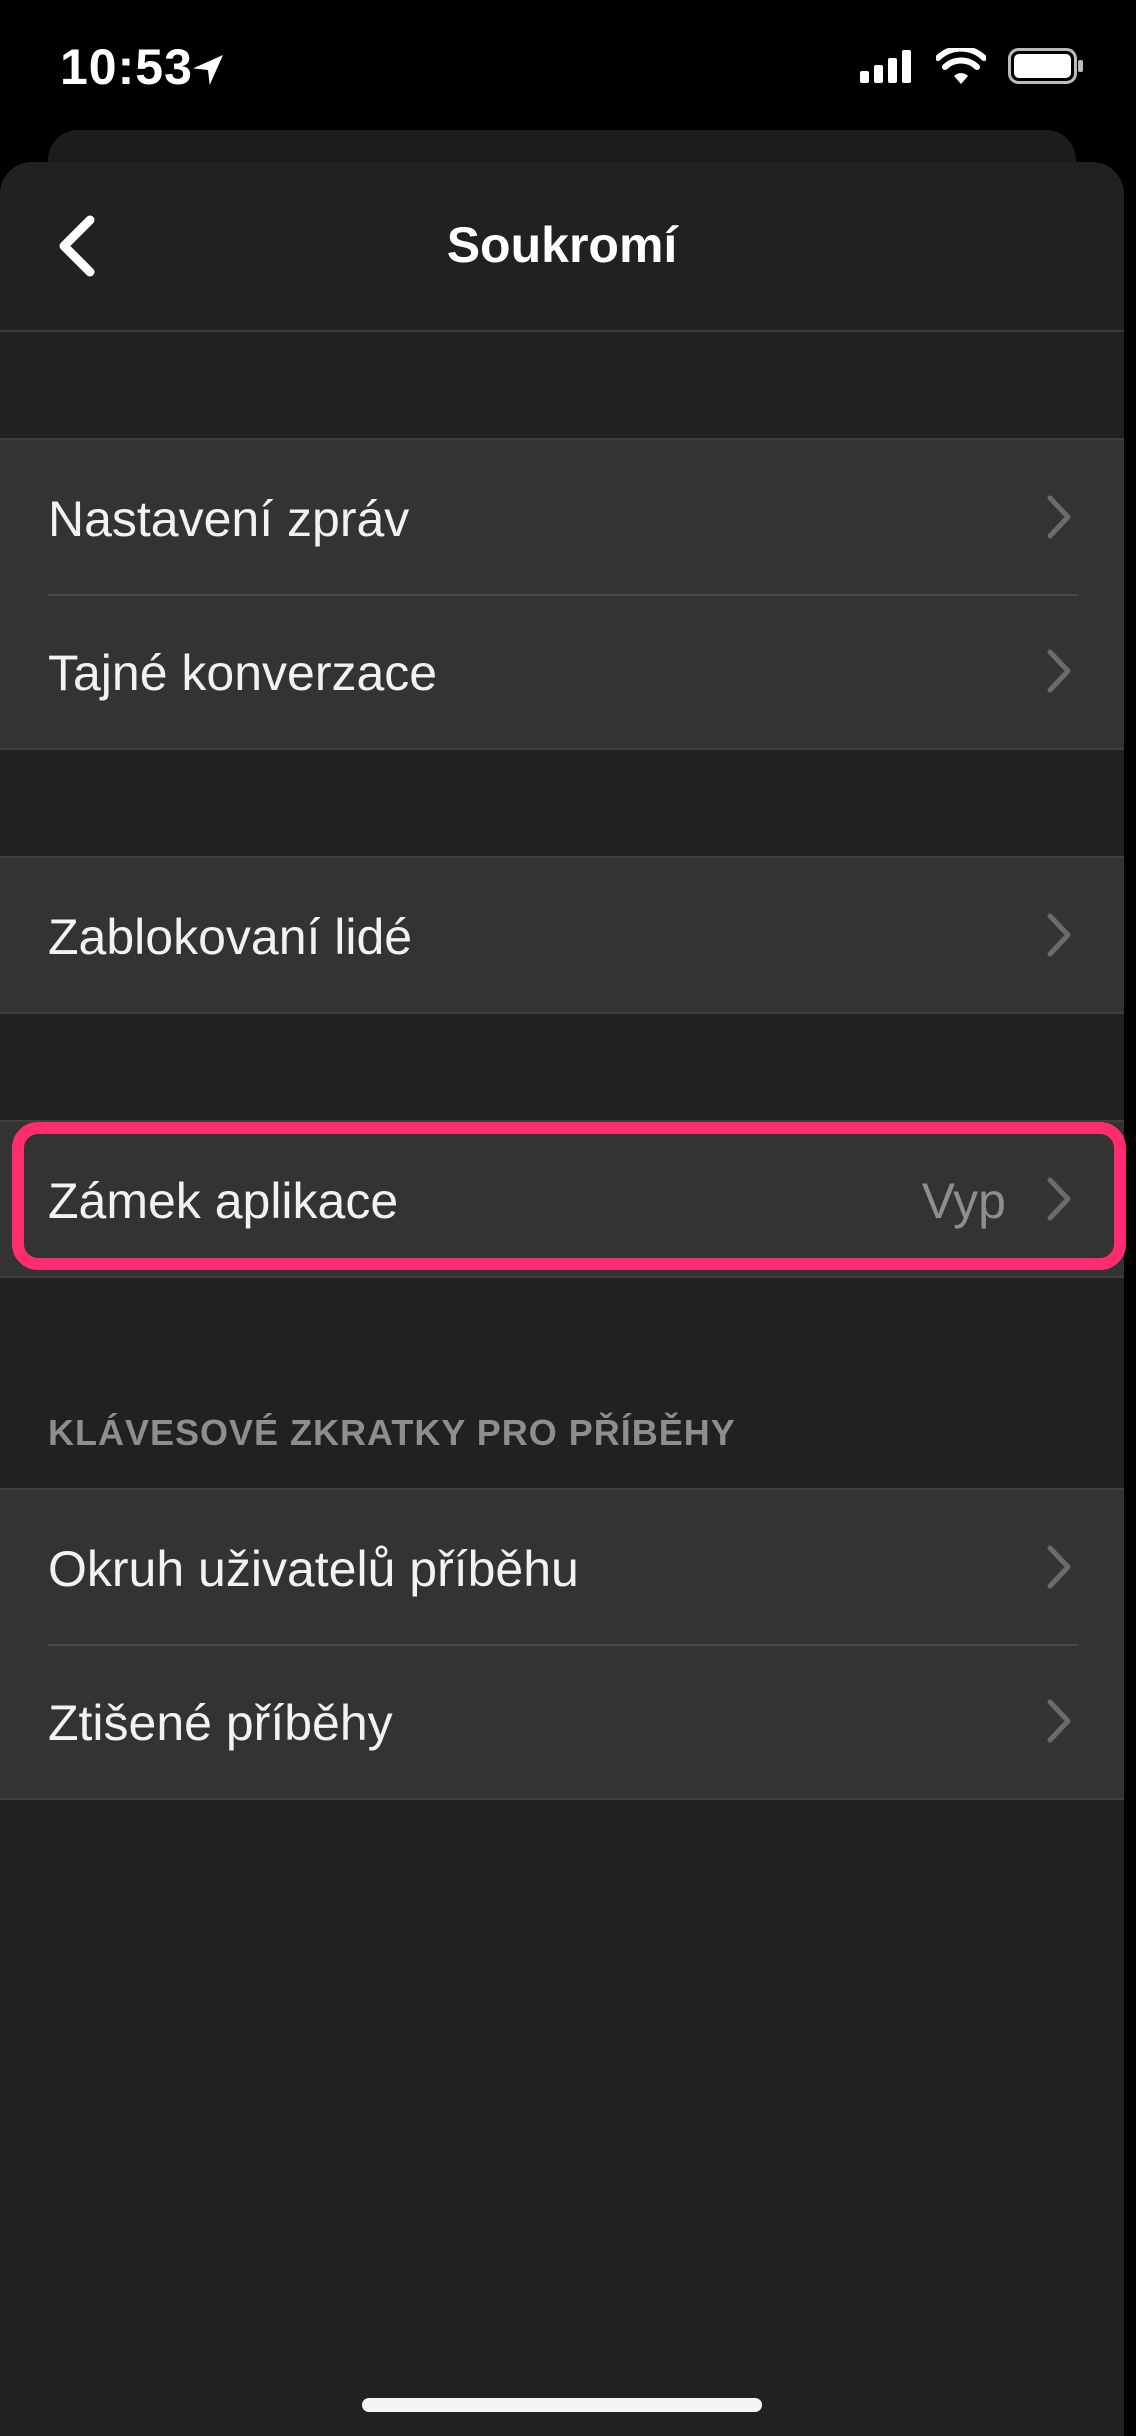  I want to click on page-title: Soukromí, so click(562, 245).